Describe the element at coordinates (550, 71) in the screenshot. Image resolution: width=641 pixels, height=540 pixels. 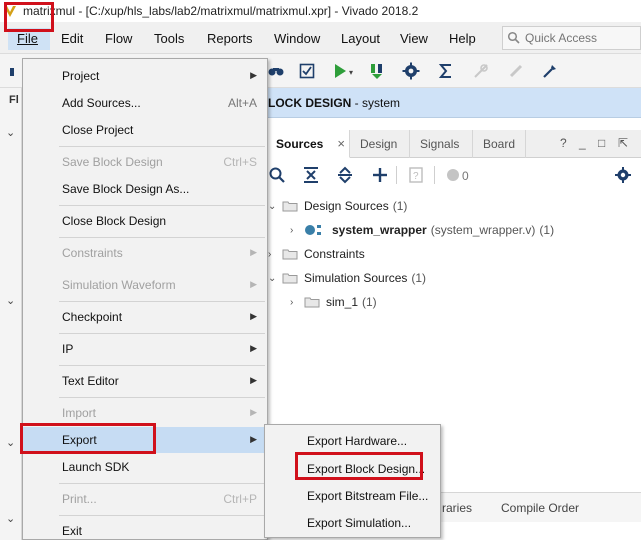
I see `wrench-icon` at that location.